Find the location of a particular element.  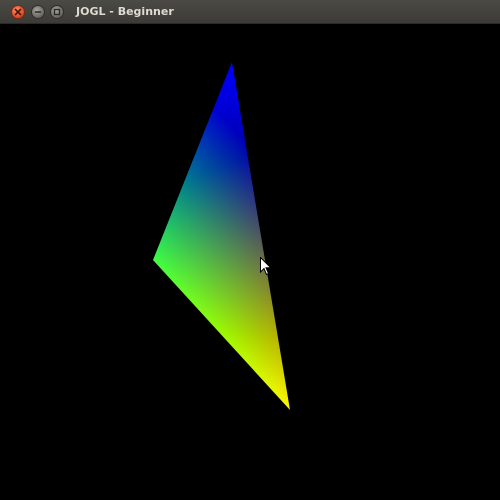

title-bar: JOGL - Beginner is located at coordinates (250, 12).